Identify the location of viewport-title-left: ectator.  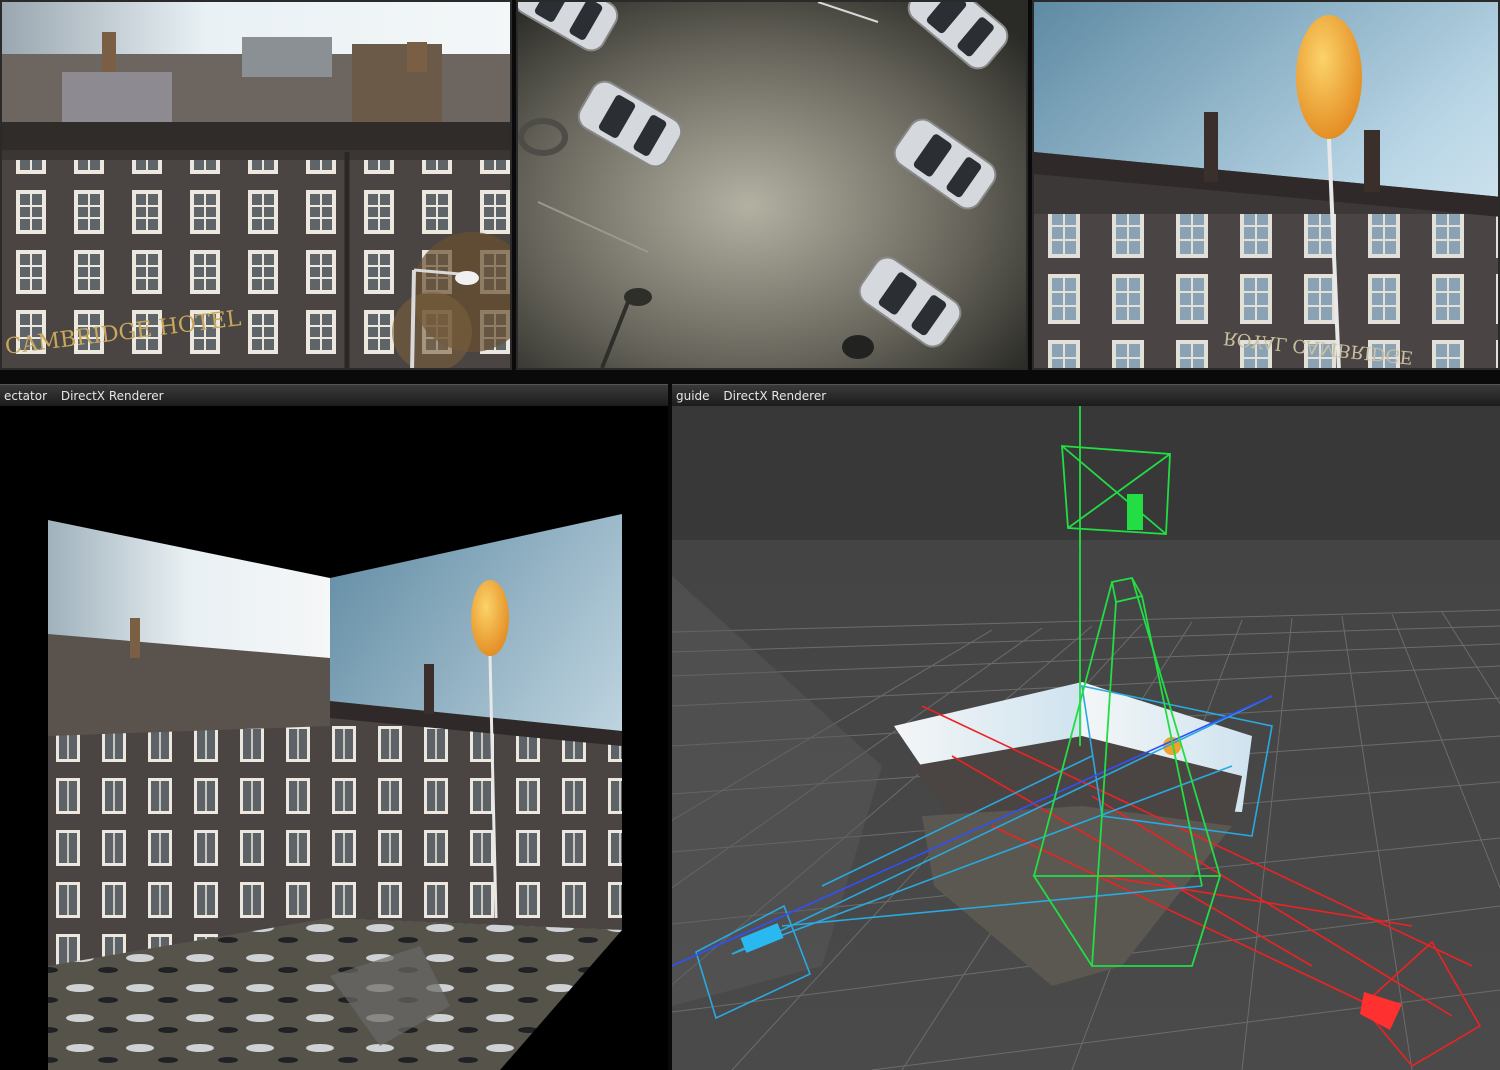
(26, 396).